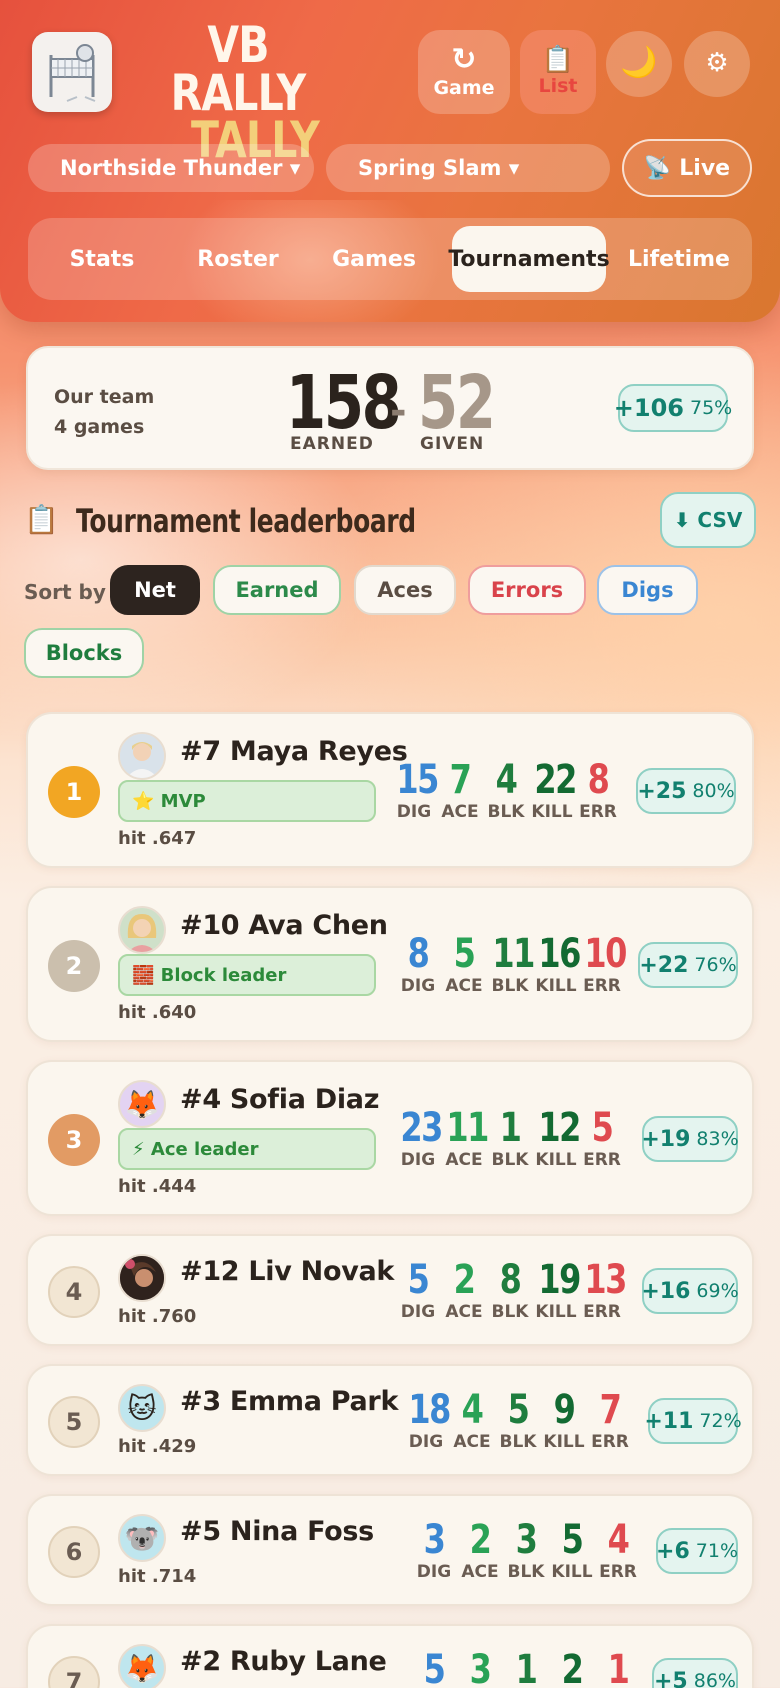 The image size is (780, 1688). What do you see at coordinates (464, 72) in the screenshot?
I see `game-button: ↻ Game` at bounding box center [464, 72].